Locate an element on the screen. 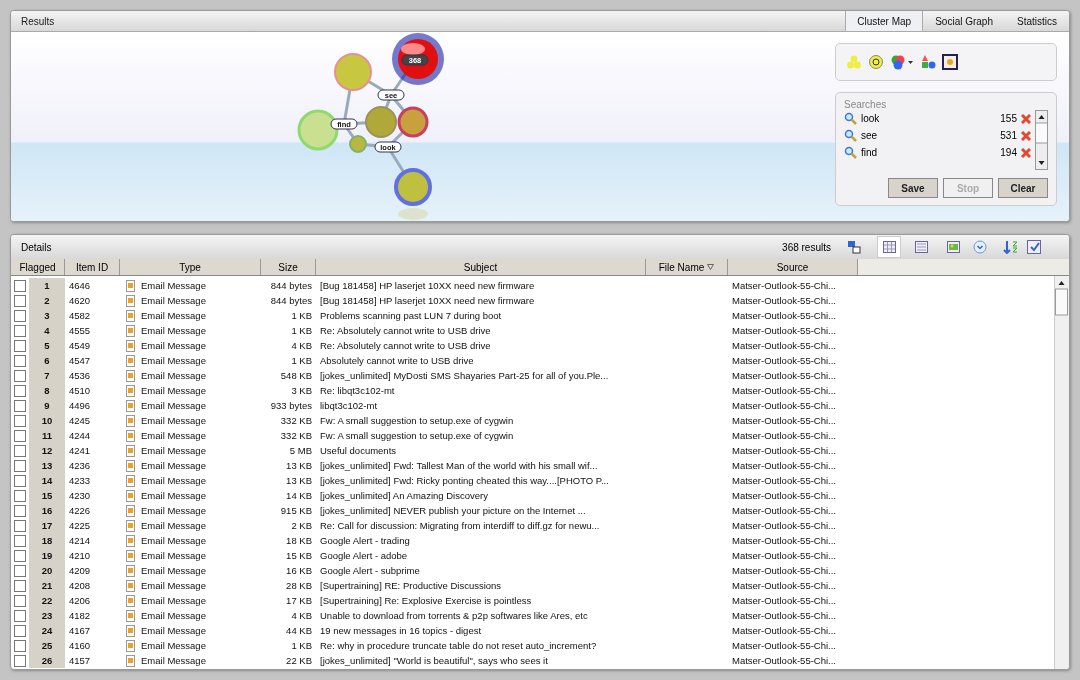  sort-icon is located at coordinates (1011, 247).